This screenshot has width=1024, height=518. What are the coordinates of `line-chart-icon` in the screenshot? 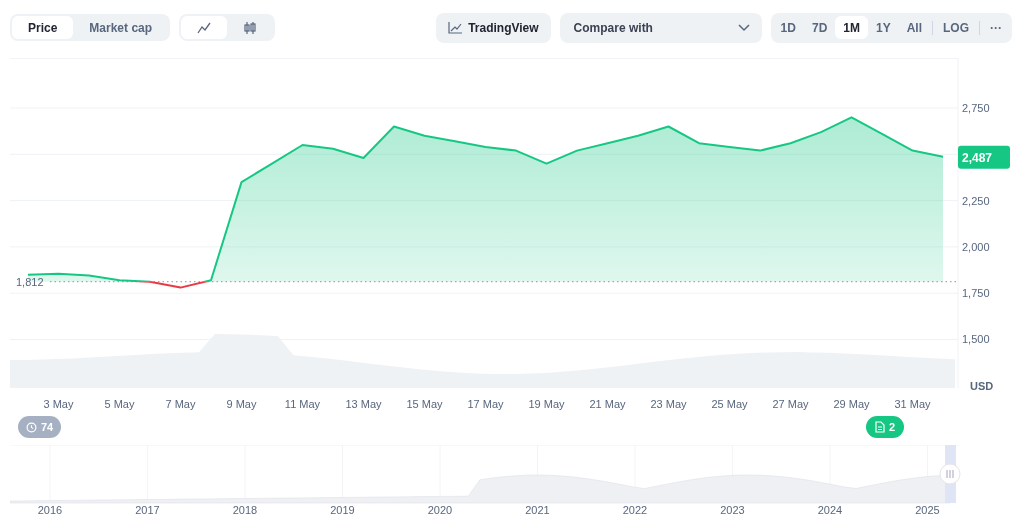 It's located at (204, 27).